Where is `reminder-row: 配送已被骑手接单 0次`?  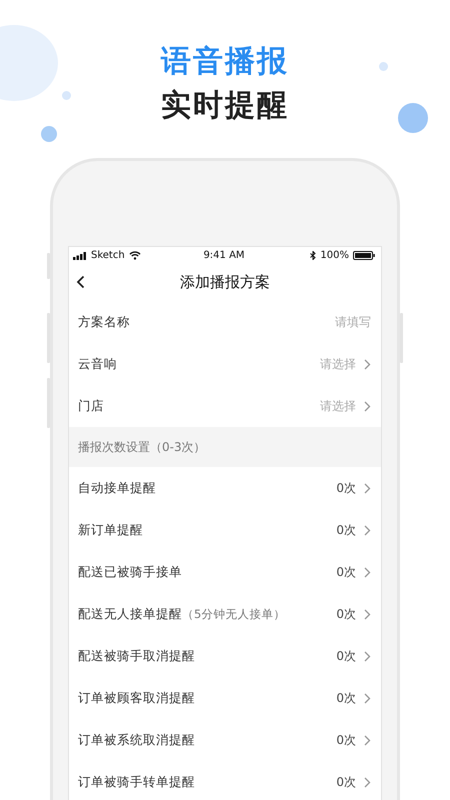
reminder-row: 配送已被骑手接单 0次 is located at coordinates (225, 572).